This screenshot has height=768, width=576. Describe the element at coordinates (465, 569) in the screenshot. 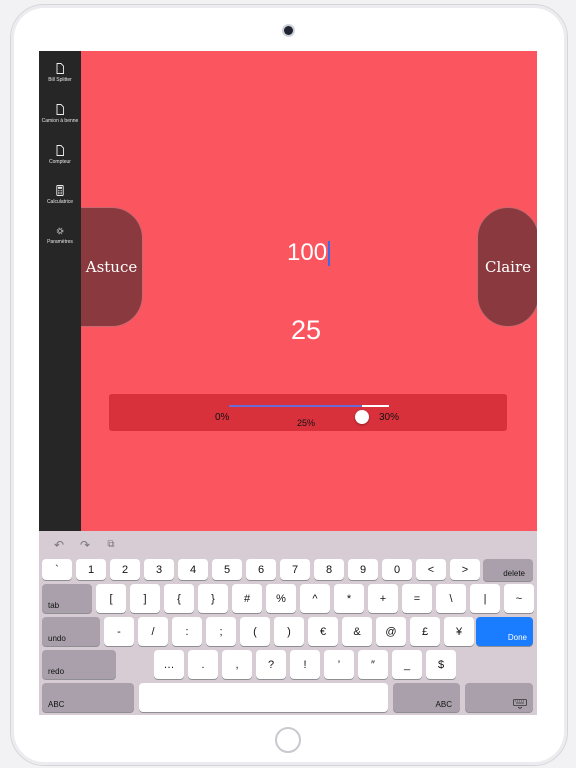

I see `key: >` at that location.